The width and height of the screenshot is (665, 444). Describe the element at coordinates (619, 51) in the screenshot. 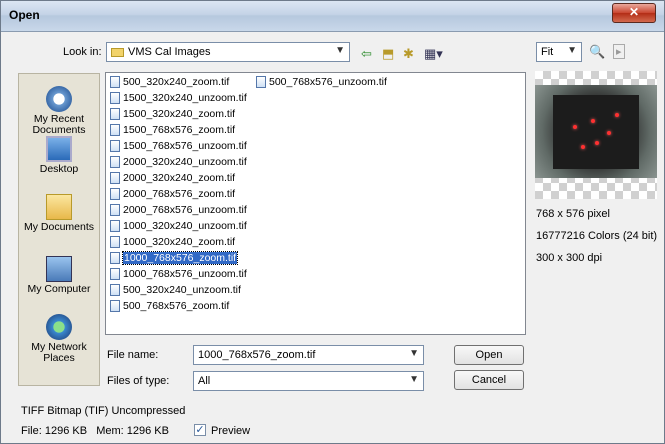

I see `play-icon: ▸` at that location.